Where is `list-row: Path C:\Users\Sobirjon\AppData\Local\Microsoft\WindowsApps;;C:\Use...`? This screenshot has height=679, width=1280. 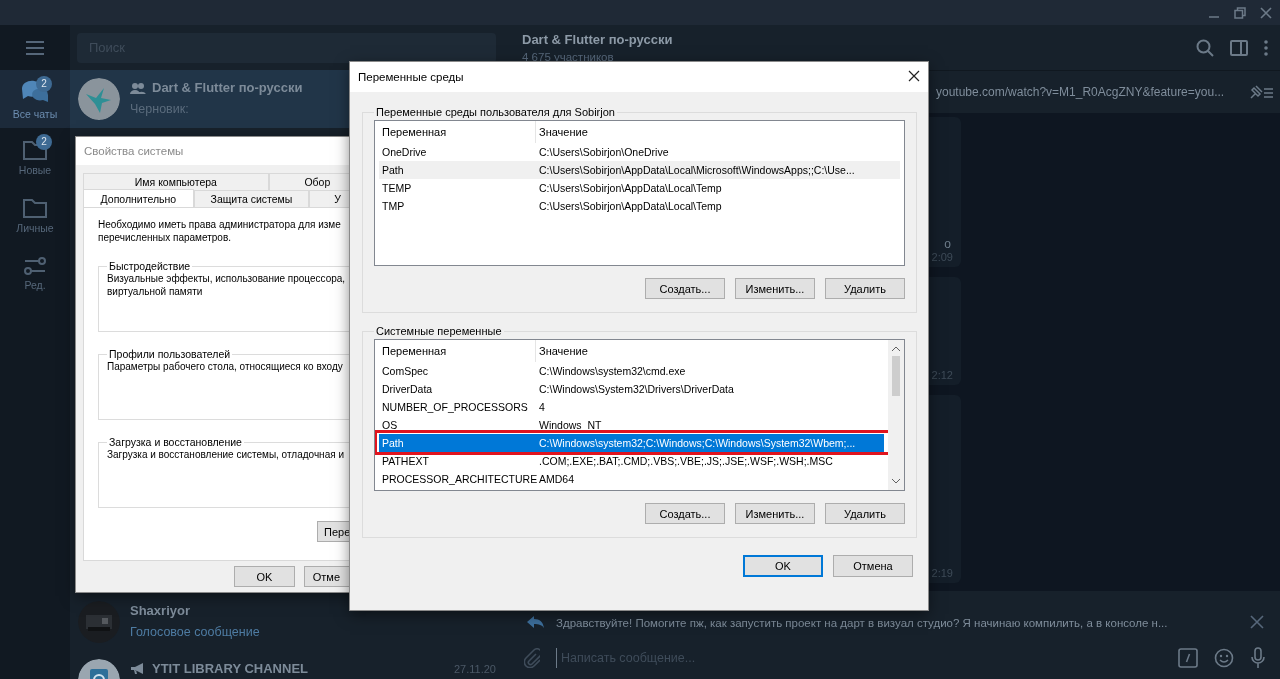
list-row: Path C:\Users\Sobirjon\AppData\Local\Microsoft\WindowsApps;;C:\Use... is located at coordinates (639, 170).